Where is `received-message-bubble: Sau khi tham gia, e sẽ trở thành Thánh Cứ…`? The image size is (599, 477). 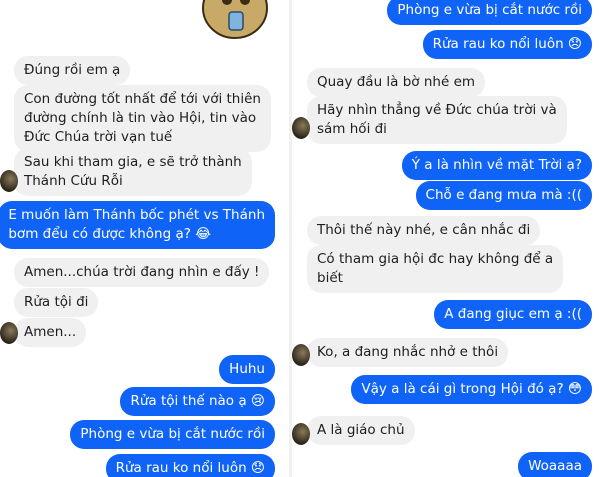 received-message-bubble: Sau khi tham gia, e sẽ trở thành Thánh Cứ… is located at coordinates (133, 172).